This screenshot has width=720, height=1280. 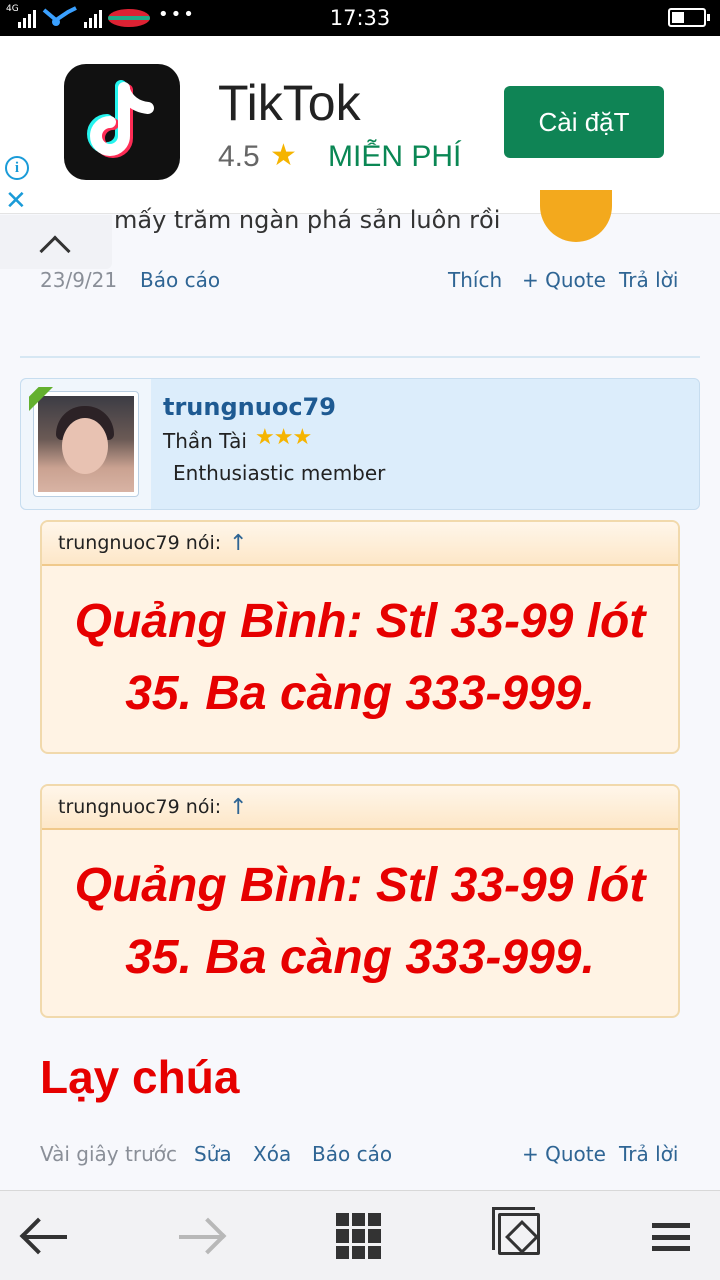 I want to click on clock: 17:33, so click(x=360, y=18).